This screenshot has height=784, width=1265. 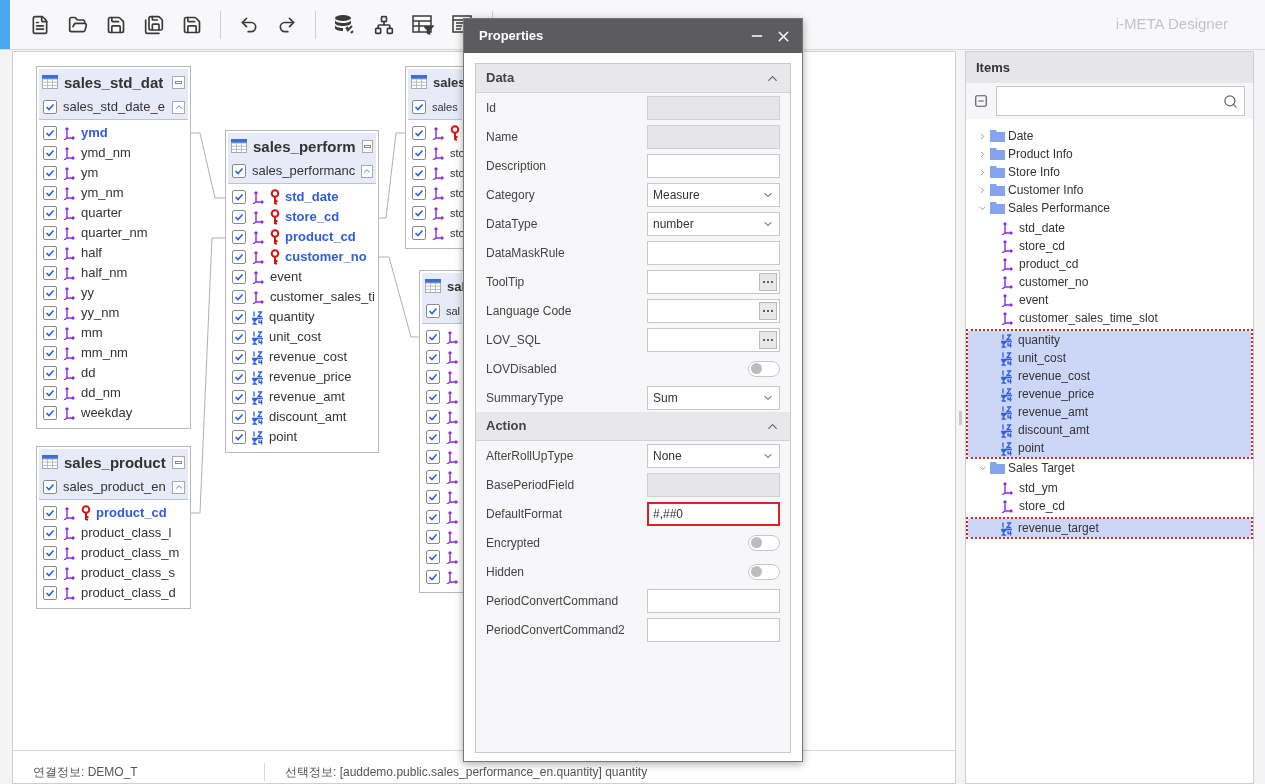 What do you see at coordinates (633, 426) in the screenshot?
I see `section-header: Action` at bounding box center [633, 426].